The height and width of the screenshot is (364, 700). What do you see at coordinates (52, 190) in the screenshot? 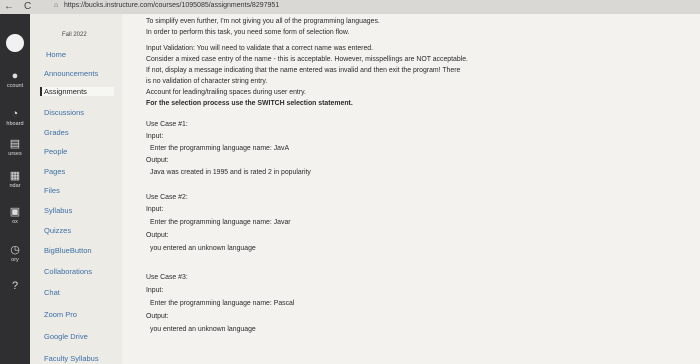
I see `course-nav-files: Files` at bounding box center [52, 190].